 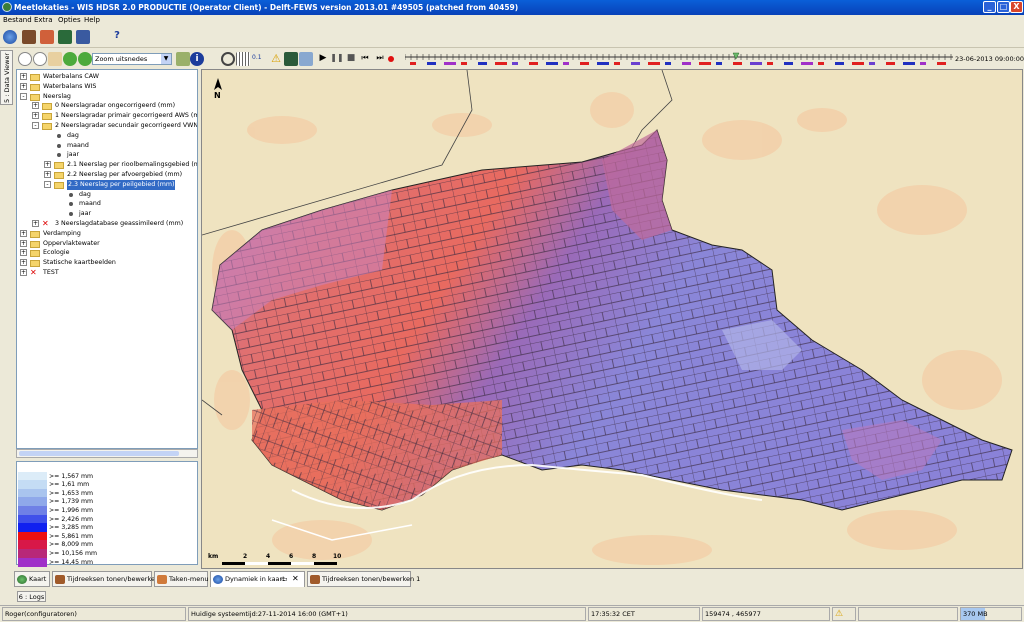 What do you see at coordinates (79, 263) in the screenshot?
I see `tree-item-label: Statische kaartbeelden` at bounding box center [79, 263].